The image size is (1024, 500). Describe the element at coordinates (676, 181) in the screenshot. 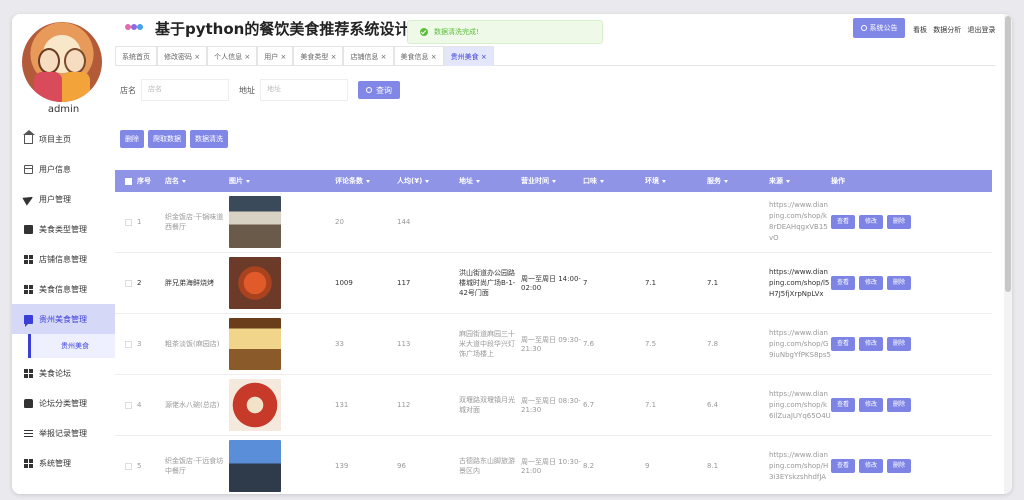

I see `col-env: 环境` at that location.